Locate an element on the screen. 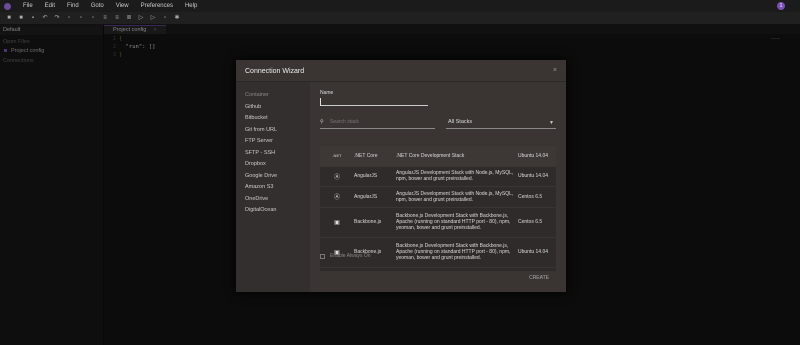  outdent-icon: ≡ is located at coordinates (117, 18).